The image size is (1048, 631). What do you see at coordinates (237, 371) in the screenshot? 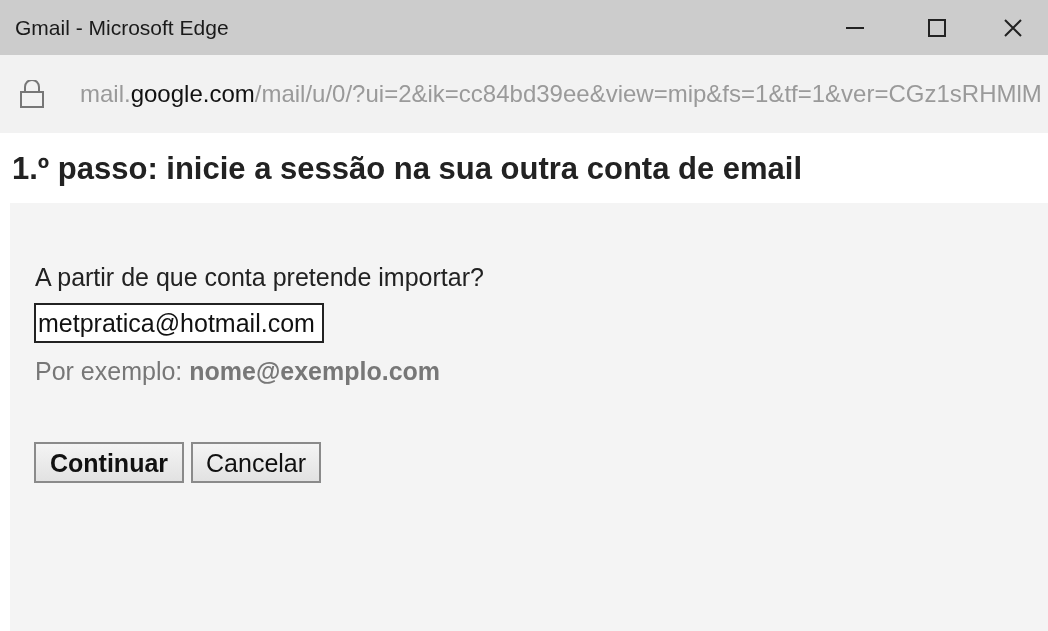
I see `example-hint: Por exemplo: nome@exemplo.com` at bounding box center [237, 371].